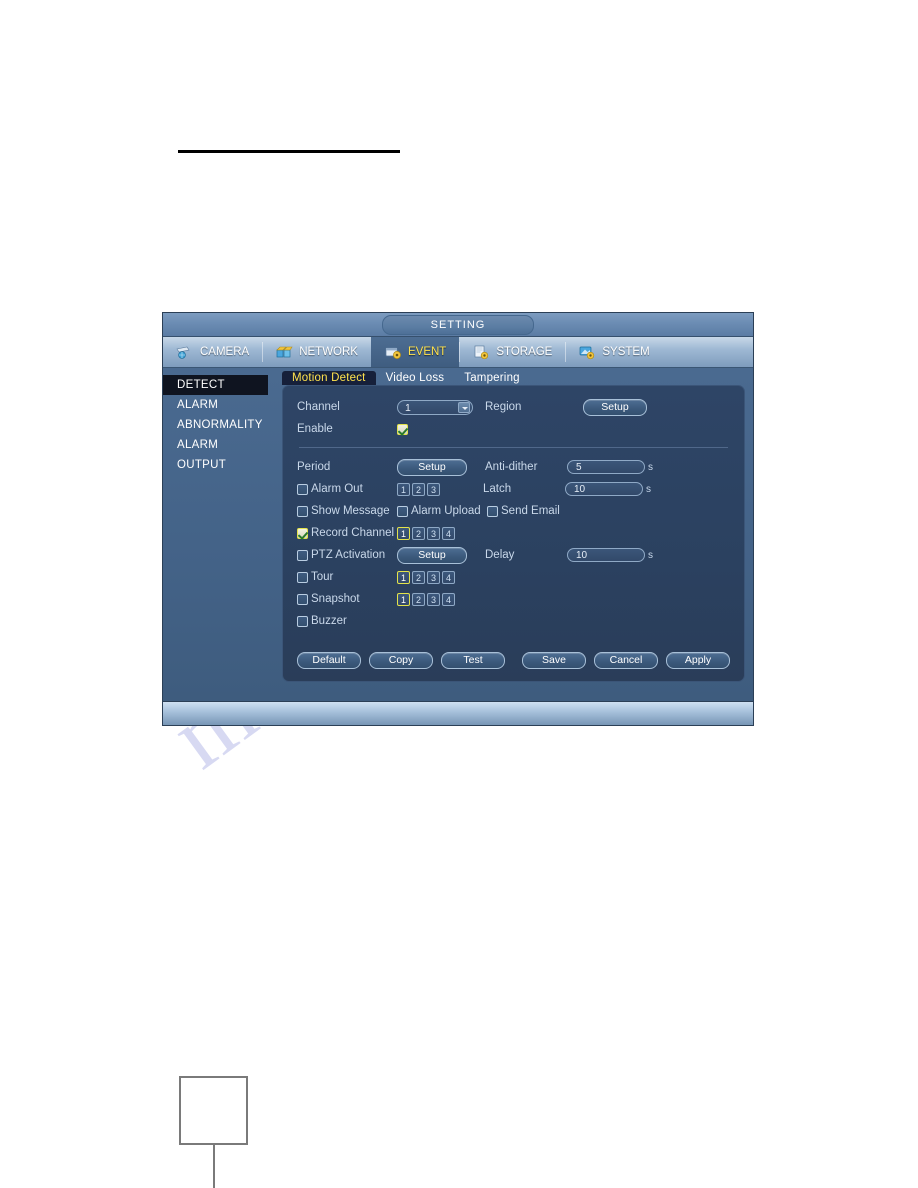 The image size is (918, 1188). What do you see at coordinates (433, 489) in the screenshot?
I see `alarm-out-channel-3: 3` at bounding box center [433, 489].